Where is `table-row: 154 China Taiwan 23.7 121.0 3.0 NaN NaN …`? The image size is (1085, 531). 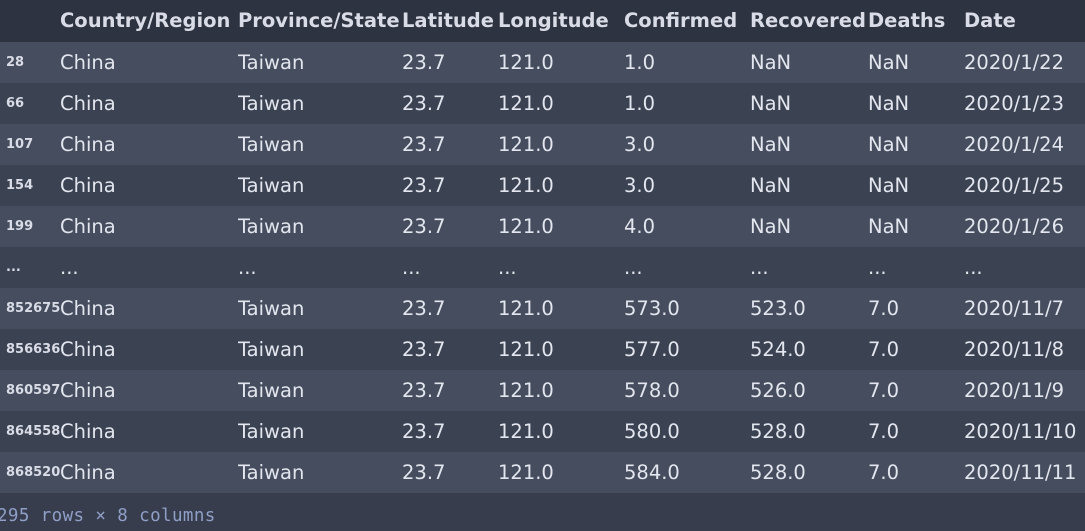
table-row: 154 China Taiwan 23.7 121.0 3.0 NaN NaN … is located at coordinates (542, 185).